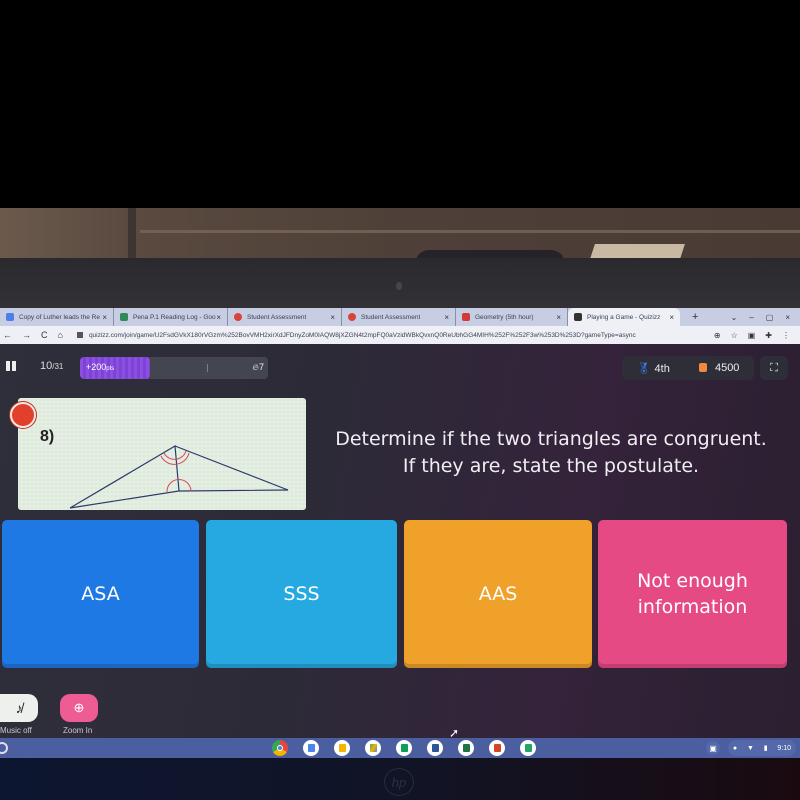  Describe the element at coordinates (7, 335) in the screenshot. I see `back-icon: ←` at that location.